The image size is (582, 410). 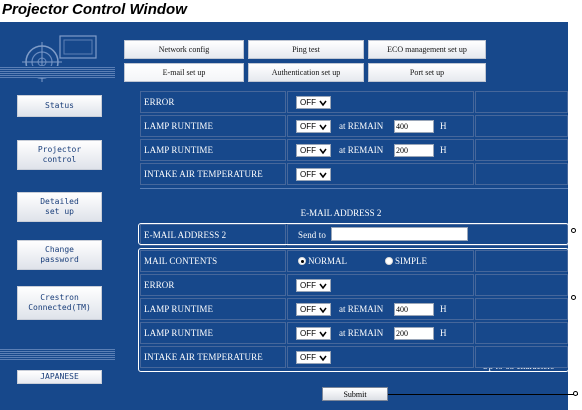 I want to click on title-bar: Projector Control Window, so click(x=291, y=11).